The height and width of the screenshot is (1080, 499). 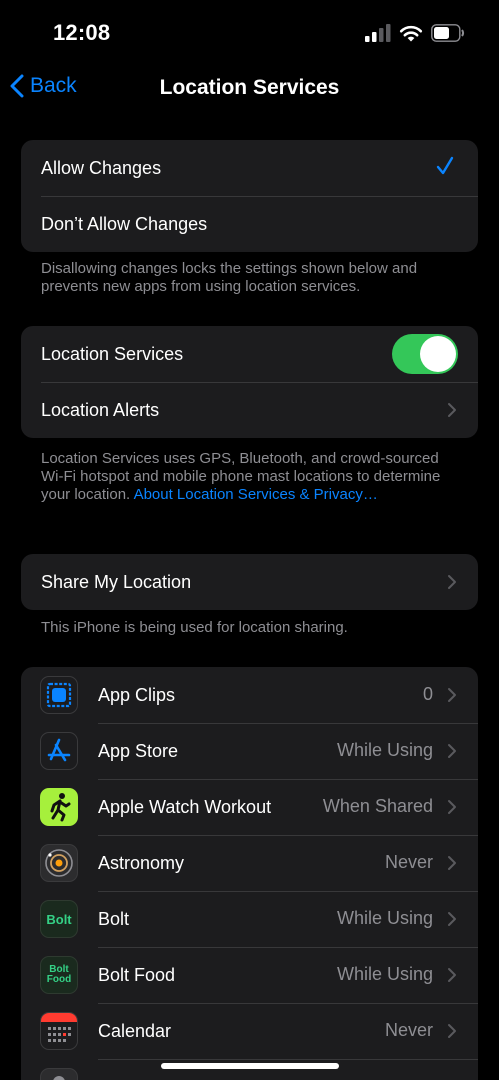 I want to click on changes-group: Allow Changes Don’t Allow Changes, so click(x=249, y=196).